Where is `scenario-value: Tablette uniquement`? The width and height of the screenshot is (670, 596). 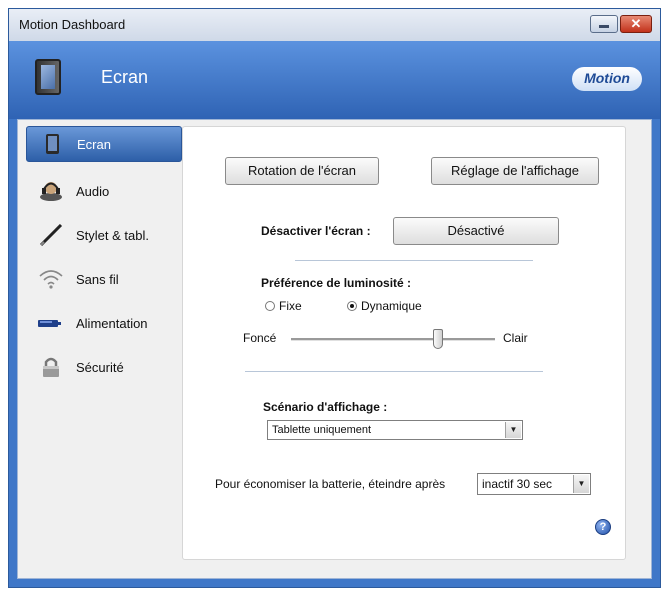 scenario-value: Tablette uniquement is located at coordinates (322, 430).